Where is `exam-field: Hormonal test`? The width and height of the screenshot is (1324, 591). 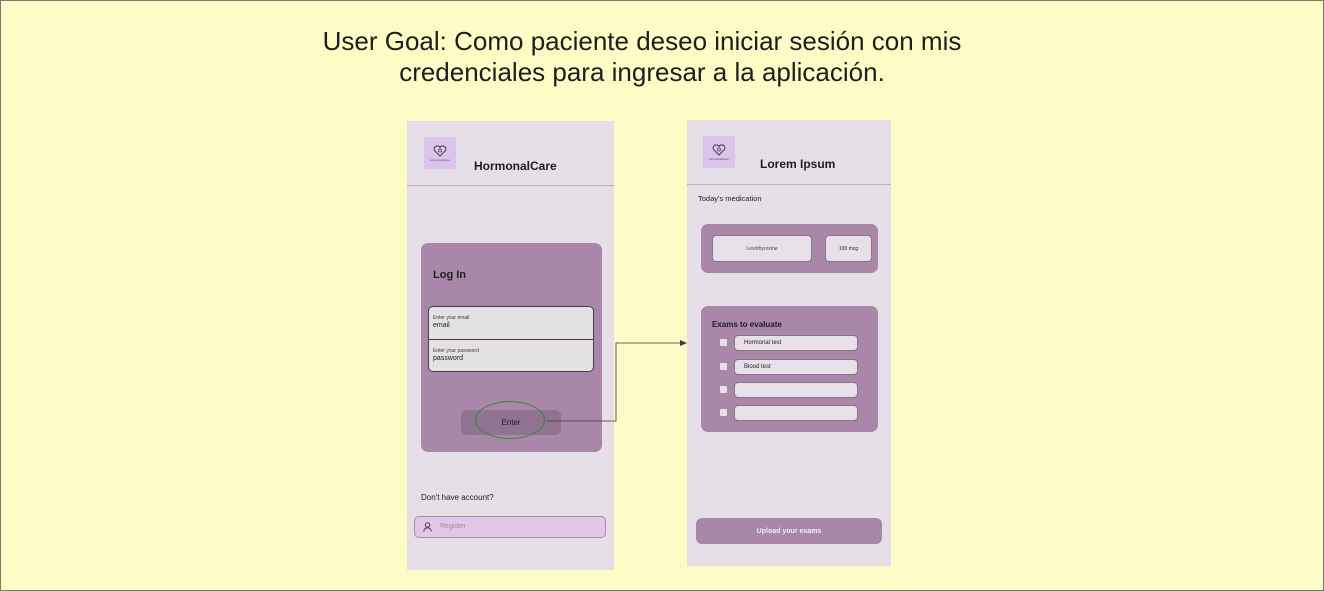 exam-field: Hormonal test is located at coordinates (796, 343).